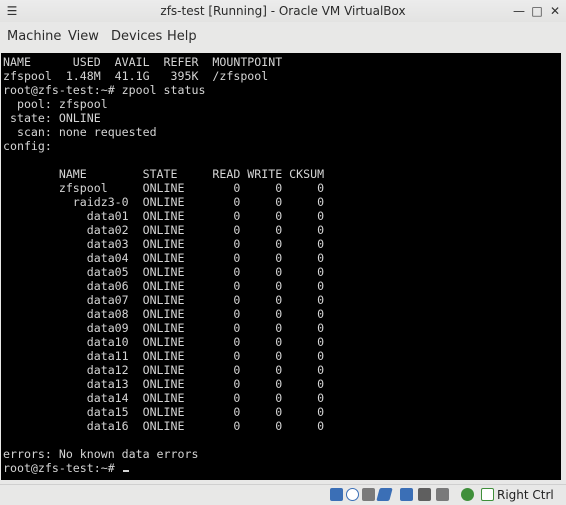 This screenshot has width=566, height=505. What do you see at coordinates (125, 471) in the screenshot?
I see `text-cursor` at bounding box center [125, 471].